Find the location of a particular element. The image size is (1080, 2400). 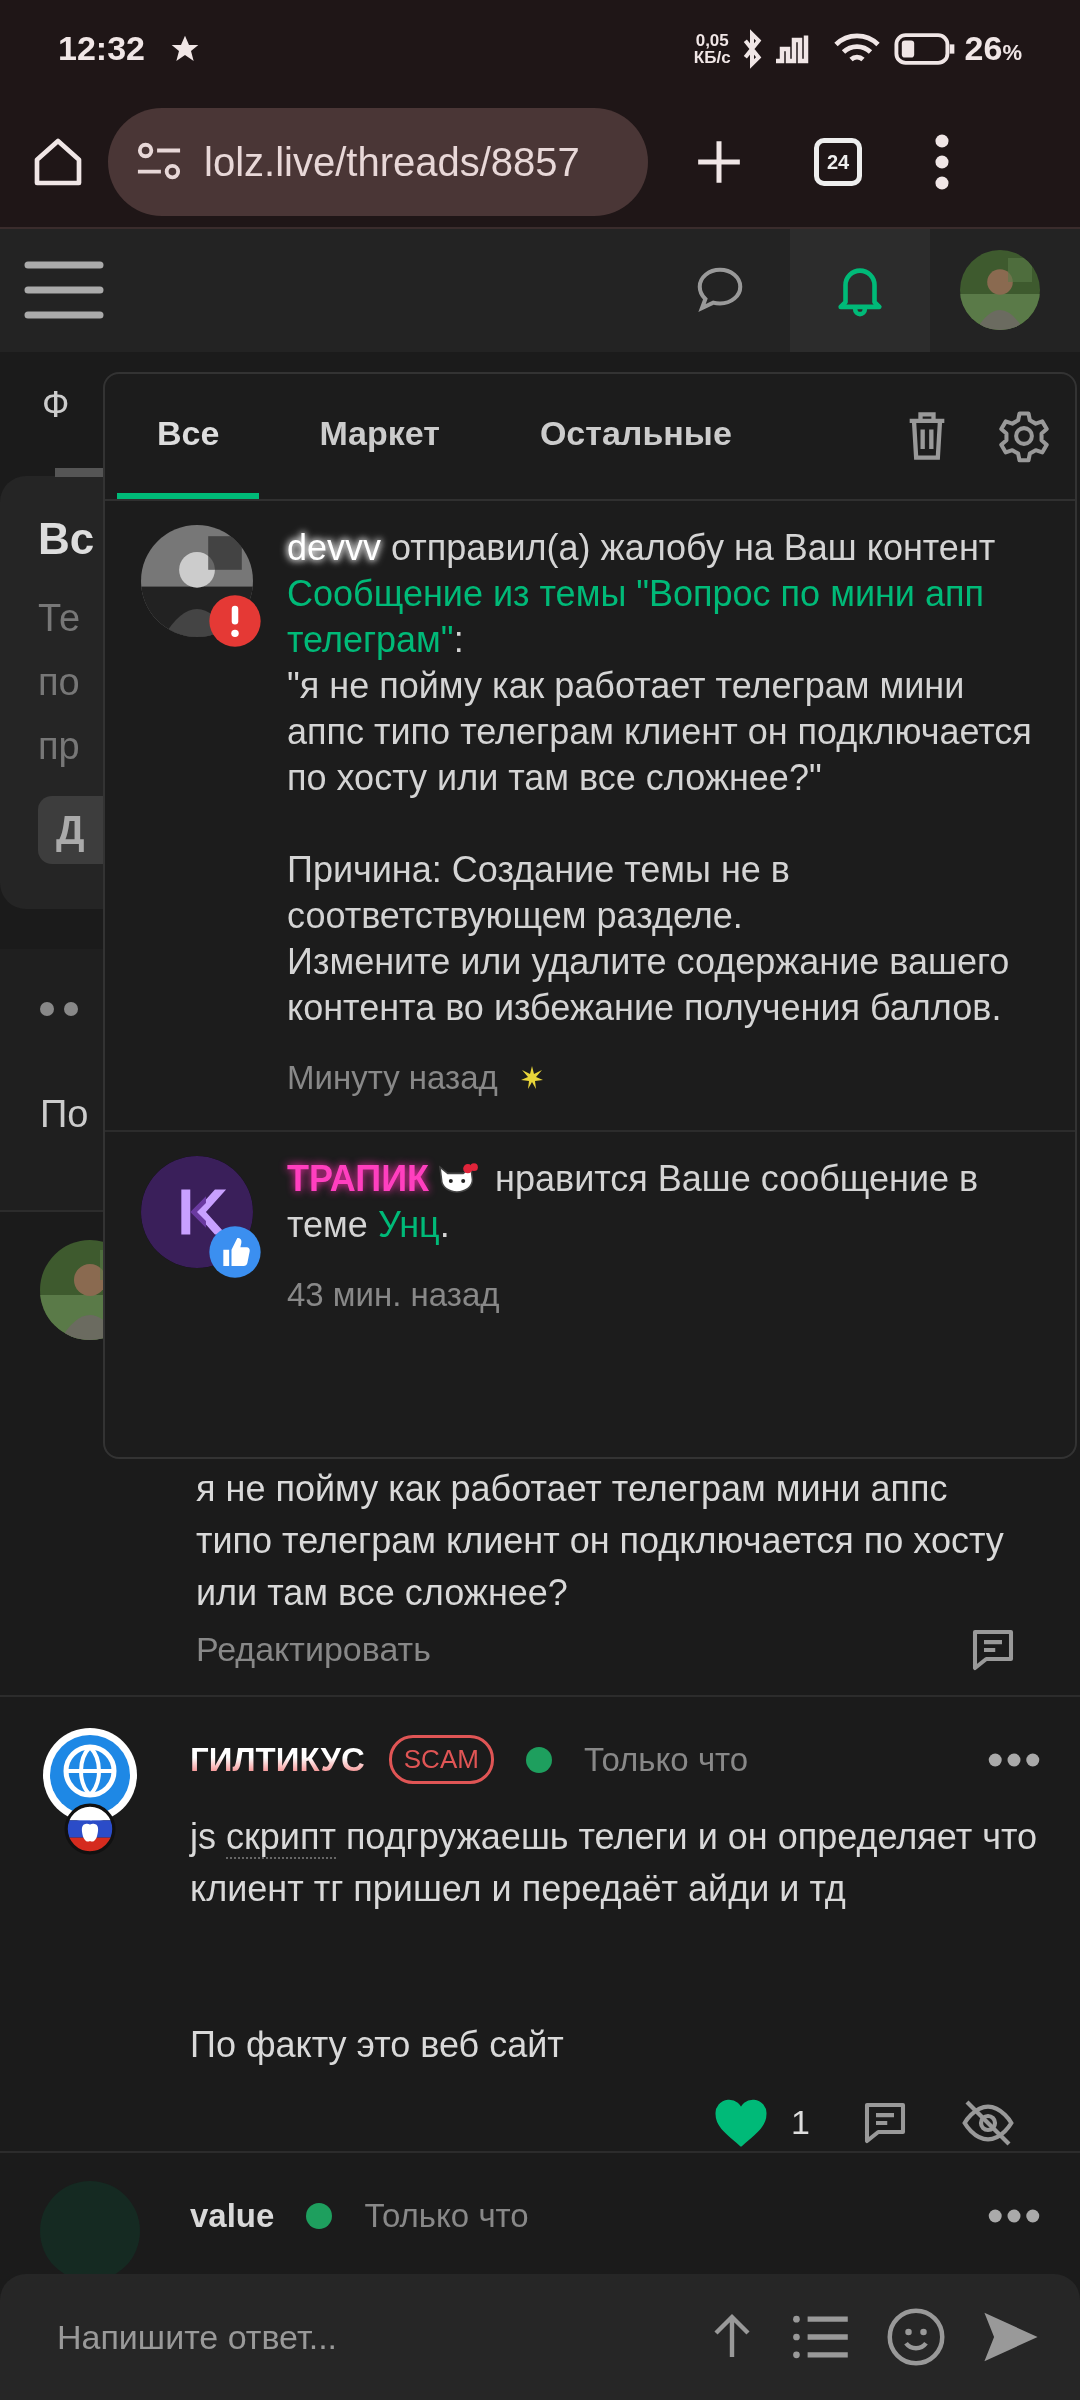

term-link: скрипт is located at coordinates (281, 1837).